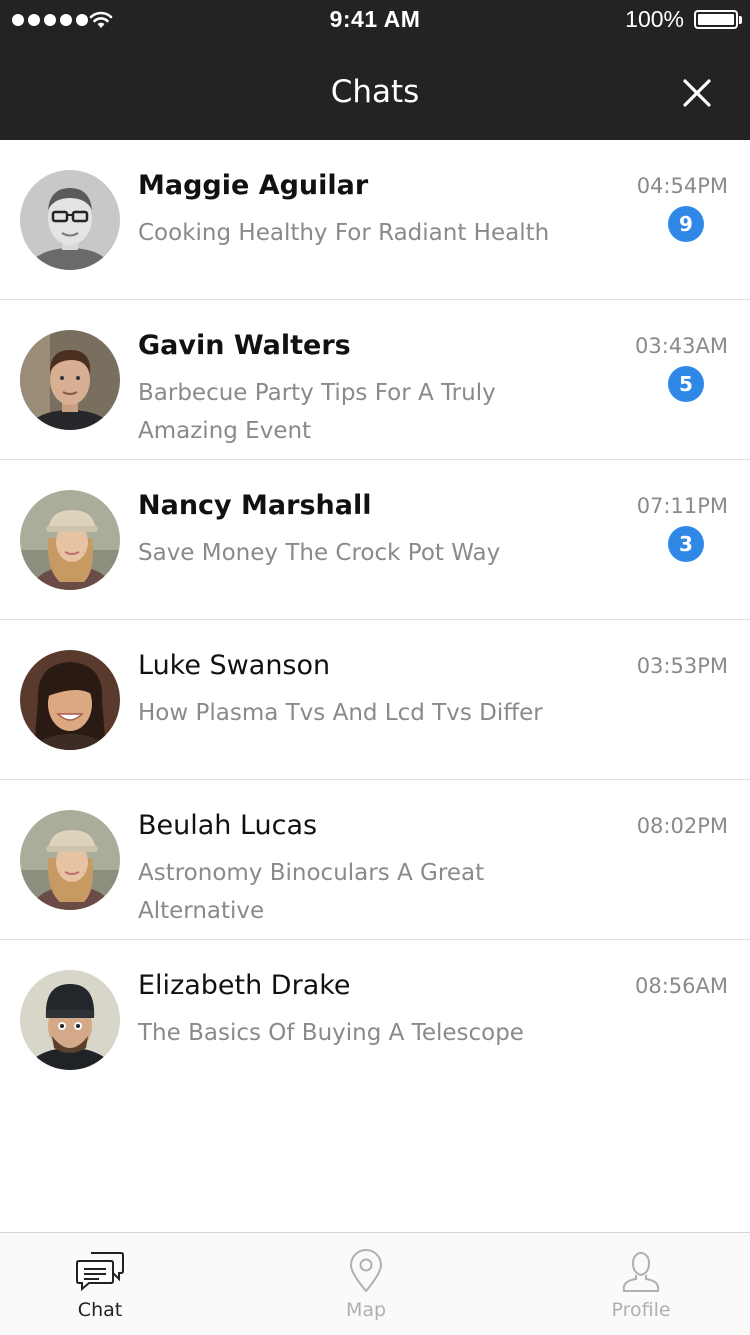  What do you see at coordinates (311, 892) in the screenshot?
I see `chat-message-preview: Astronomy Binoculars A Great Alternative` at bounding box center [311, 892].